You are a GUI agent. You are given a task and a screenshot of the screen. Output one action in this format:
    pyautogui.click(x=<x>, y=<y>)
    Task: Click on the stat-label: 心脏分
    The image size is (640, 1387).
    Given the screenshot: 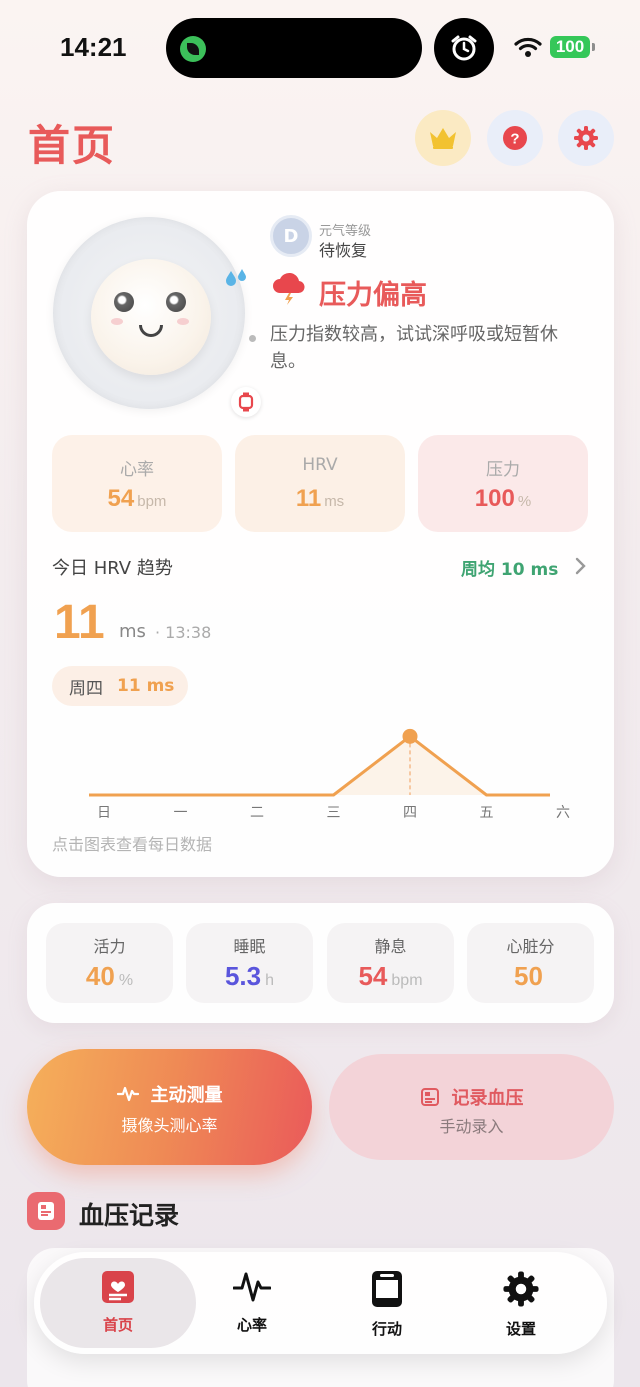 What is the action you would take?
    pyautogui.click(x=530, y=946)
    